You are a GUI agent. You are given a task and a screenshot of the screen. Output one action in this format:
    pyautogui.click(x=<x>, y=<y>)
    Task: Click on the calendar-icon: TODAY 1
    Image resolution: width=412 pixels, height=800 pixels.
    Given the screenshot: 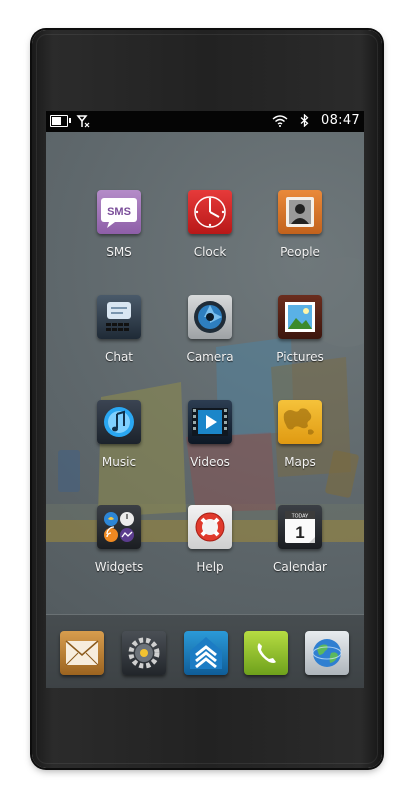 What is the action you would take?
    pyautogui.click(x=300, y=527)
    